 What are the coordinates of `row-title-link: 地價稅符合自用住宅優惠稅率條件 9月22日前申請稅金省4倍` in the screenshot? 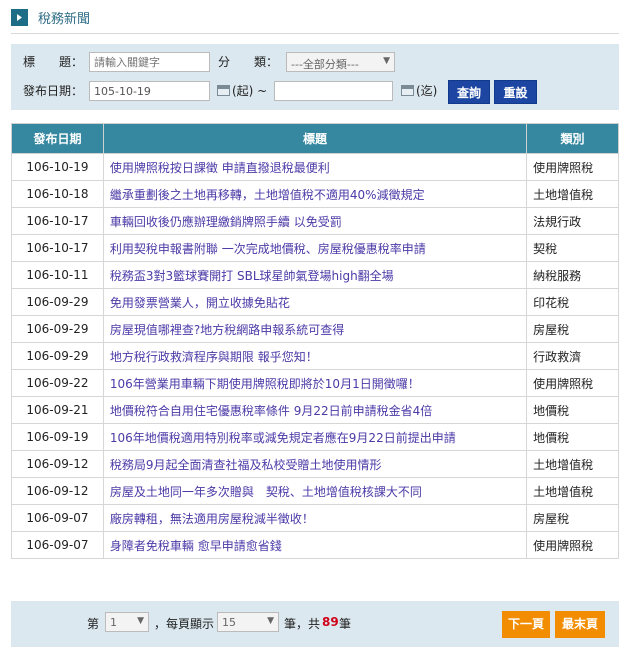 It's located at (315, 410).